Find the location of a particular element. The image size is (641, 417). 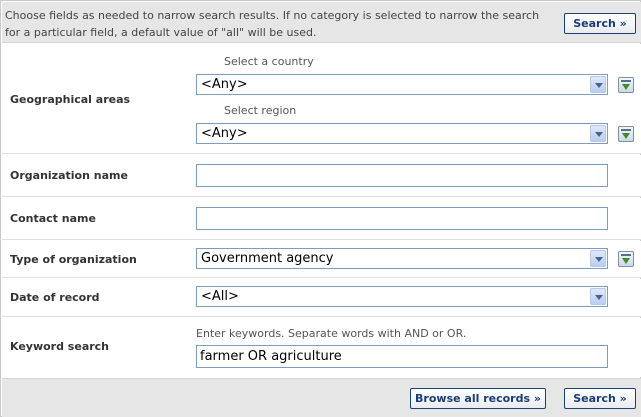

type-of-organization-label: Type of organization is located at coordinates (73, 259).